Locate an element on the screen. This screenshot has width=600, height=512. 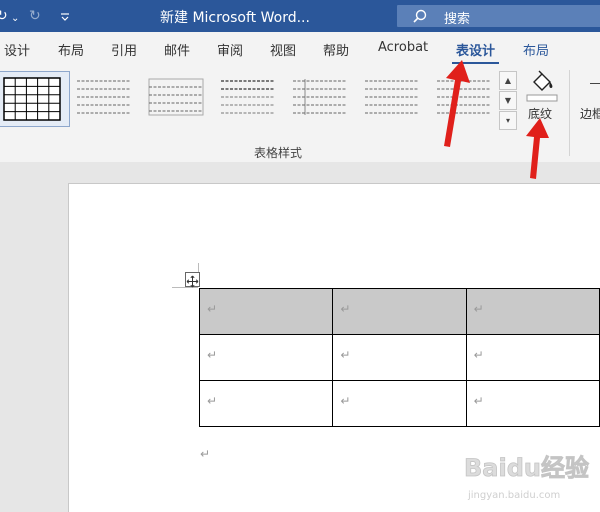
tab-references: 引用 is located at coordinates (124, 49).